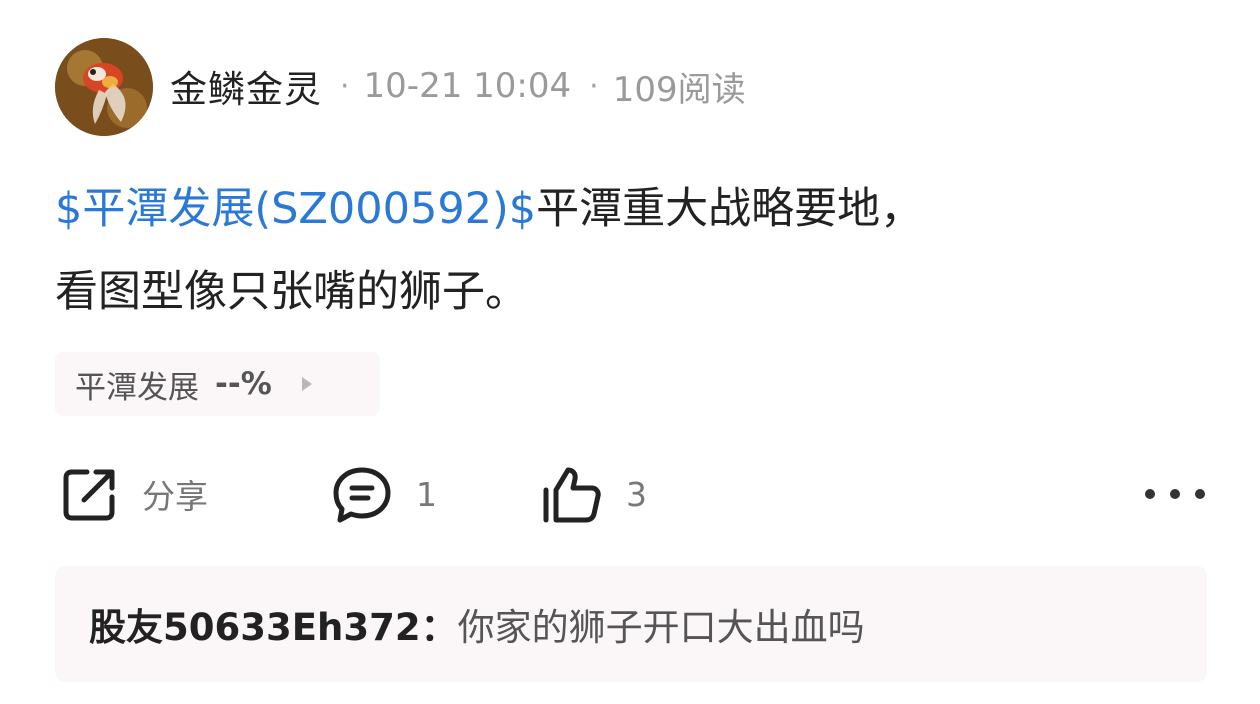 Image resolution: width=1260 pixels, height=704 pixels. Describe the element at coordinates (661, 627) in the screenshot. I see `comment-text: 你家的狮子开口大出血吗` at that location.